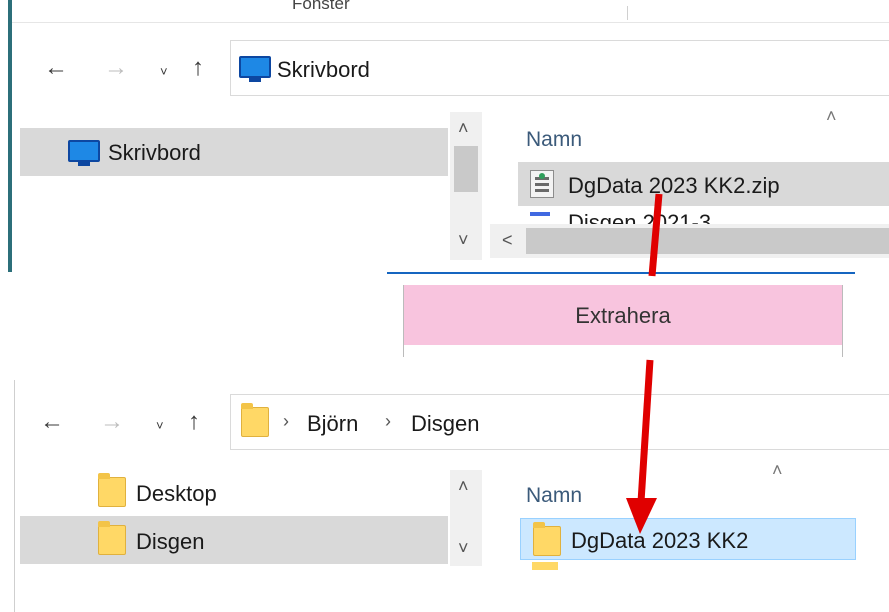 The width and height of the screenshot is (889, 612). I want to click on arrow-line-upper, so click(655, 235).